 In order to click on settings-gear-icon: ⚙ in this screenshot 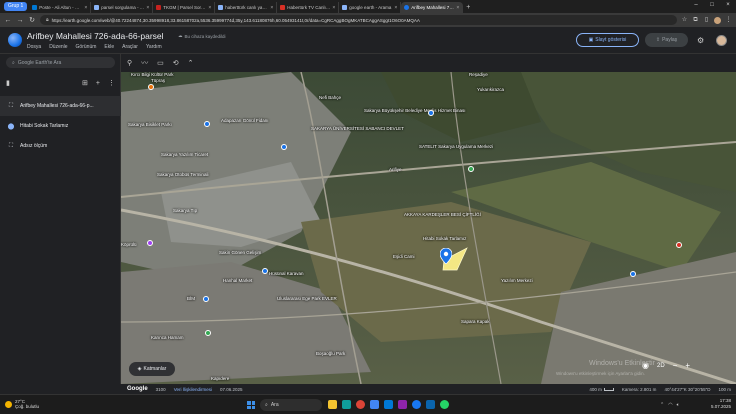, I will do `click(700, 40)`.